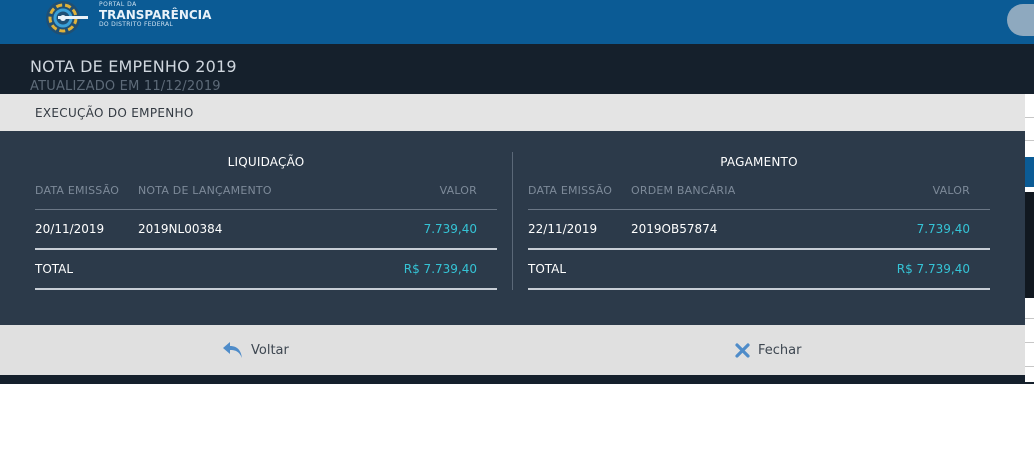  Describe the element at coordinates (114, 113) in the screenshot. I see `modal-title: EXECUÇÃO DO EMPENHO` at that location.